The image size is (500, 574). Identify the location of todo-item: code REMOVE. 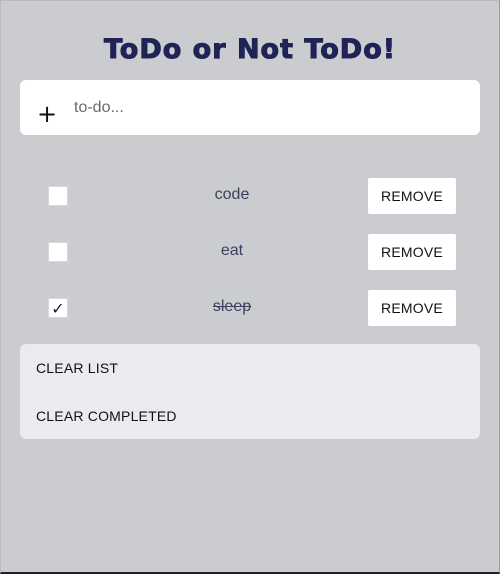
(250, 196).